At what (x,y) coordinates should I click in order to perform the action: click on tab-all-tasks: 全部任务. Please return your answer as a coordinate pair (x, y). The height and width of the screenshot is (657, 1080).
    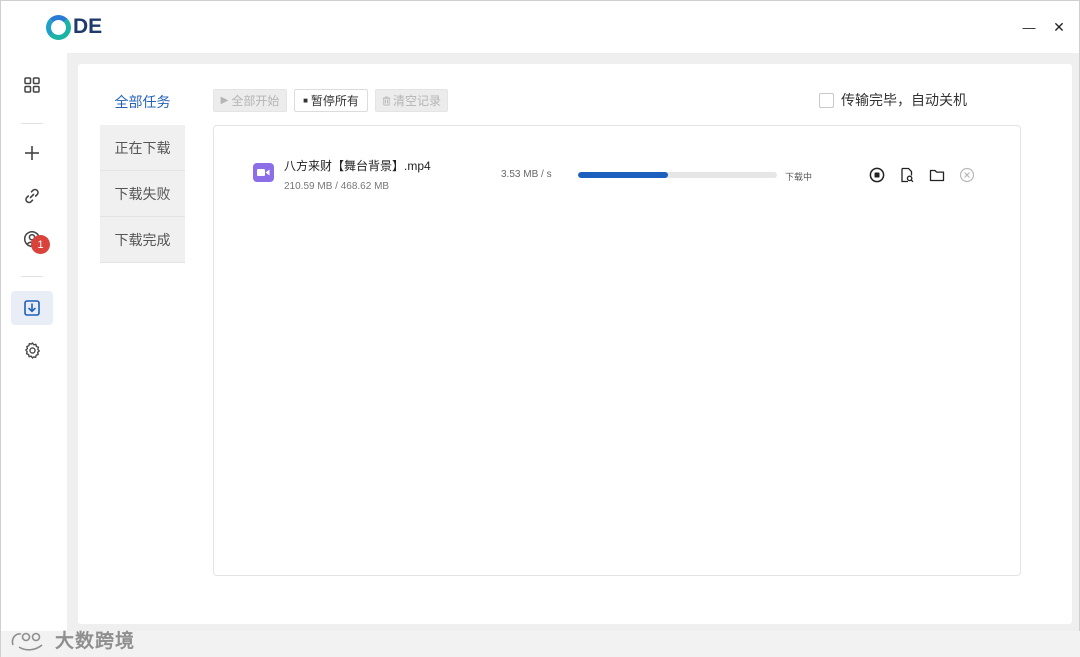
    Looking at the image, I should click on (142, 102).